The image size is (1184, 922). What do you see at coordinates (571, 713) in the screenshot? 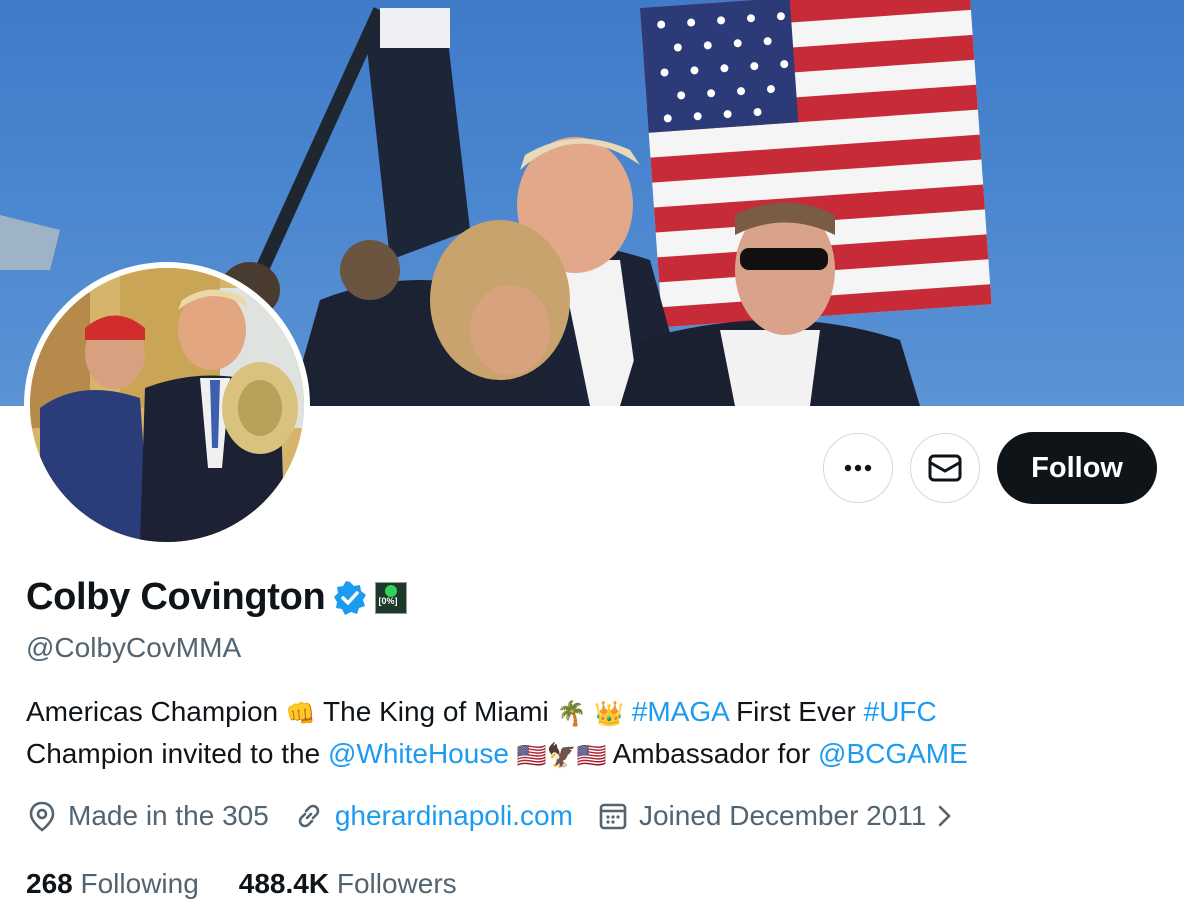
I see `palm-tree-icon: 🌴` at bounding box center [571, 713].